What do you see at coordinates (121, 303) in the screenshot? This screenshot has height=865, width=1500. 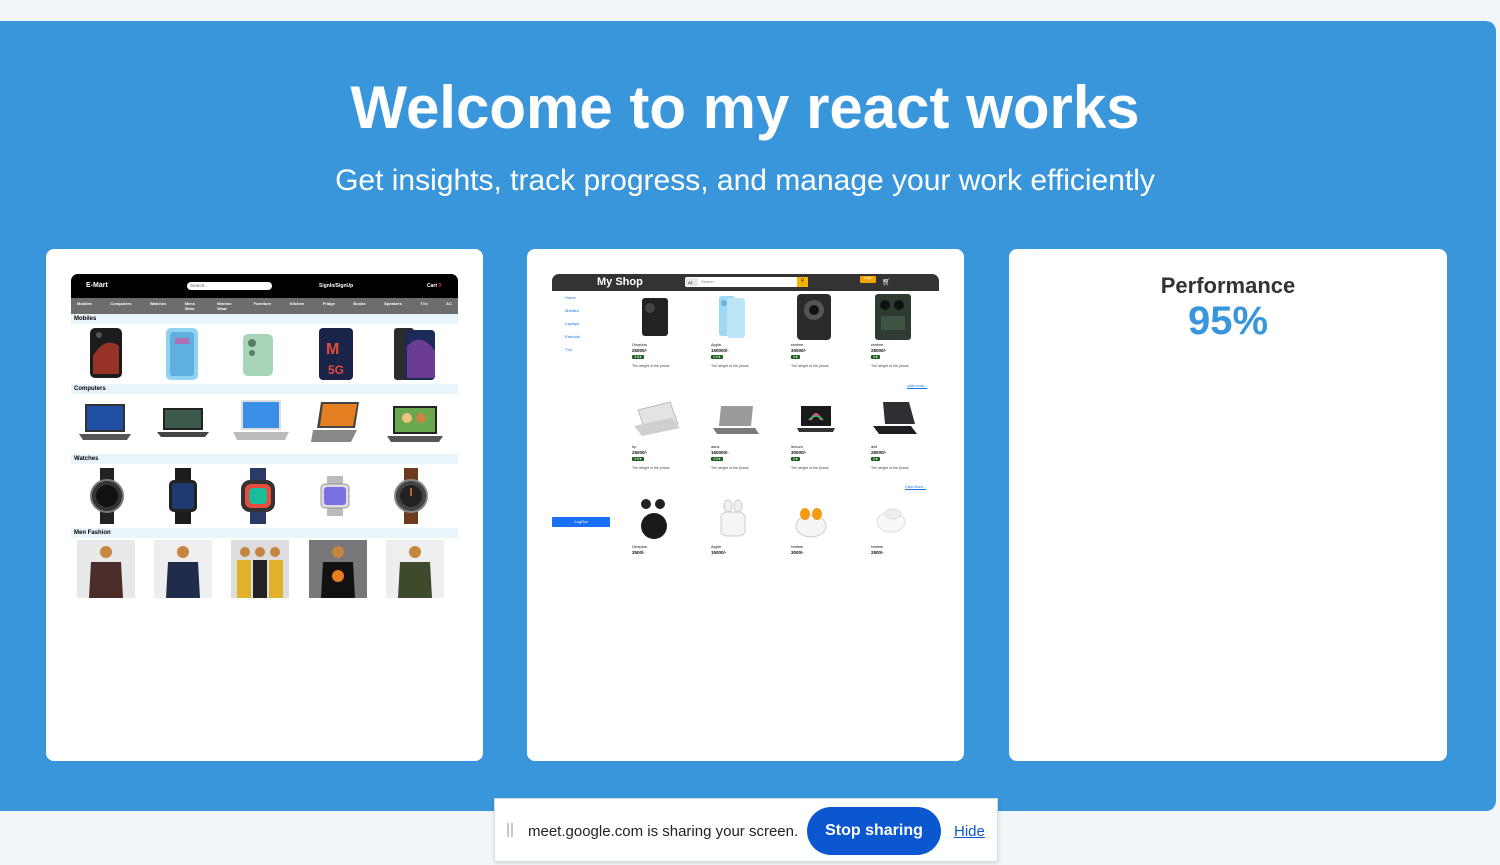 I see `emart-category: Computers` at bounding box center [121, 303].